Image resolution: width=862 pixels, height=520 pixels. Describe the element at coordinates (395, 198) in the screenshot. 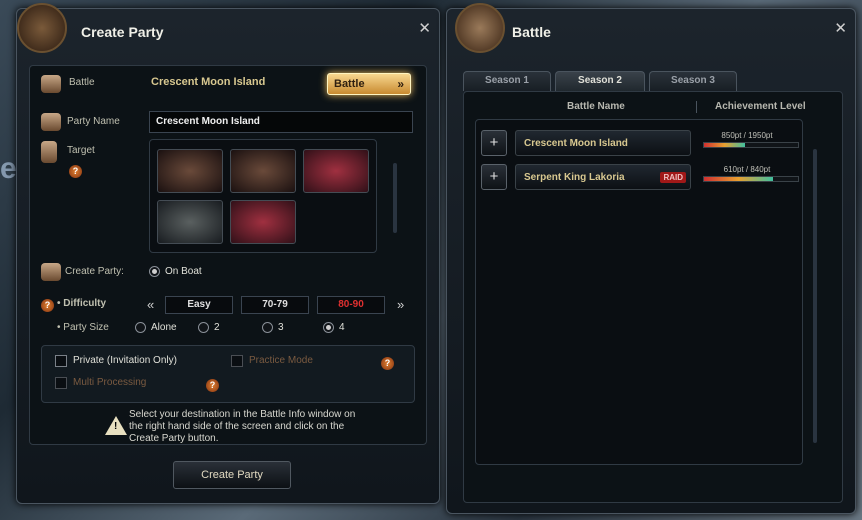

I see `target-scrollbar` at that location.